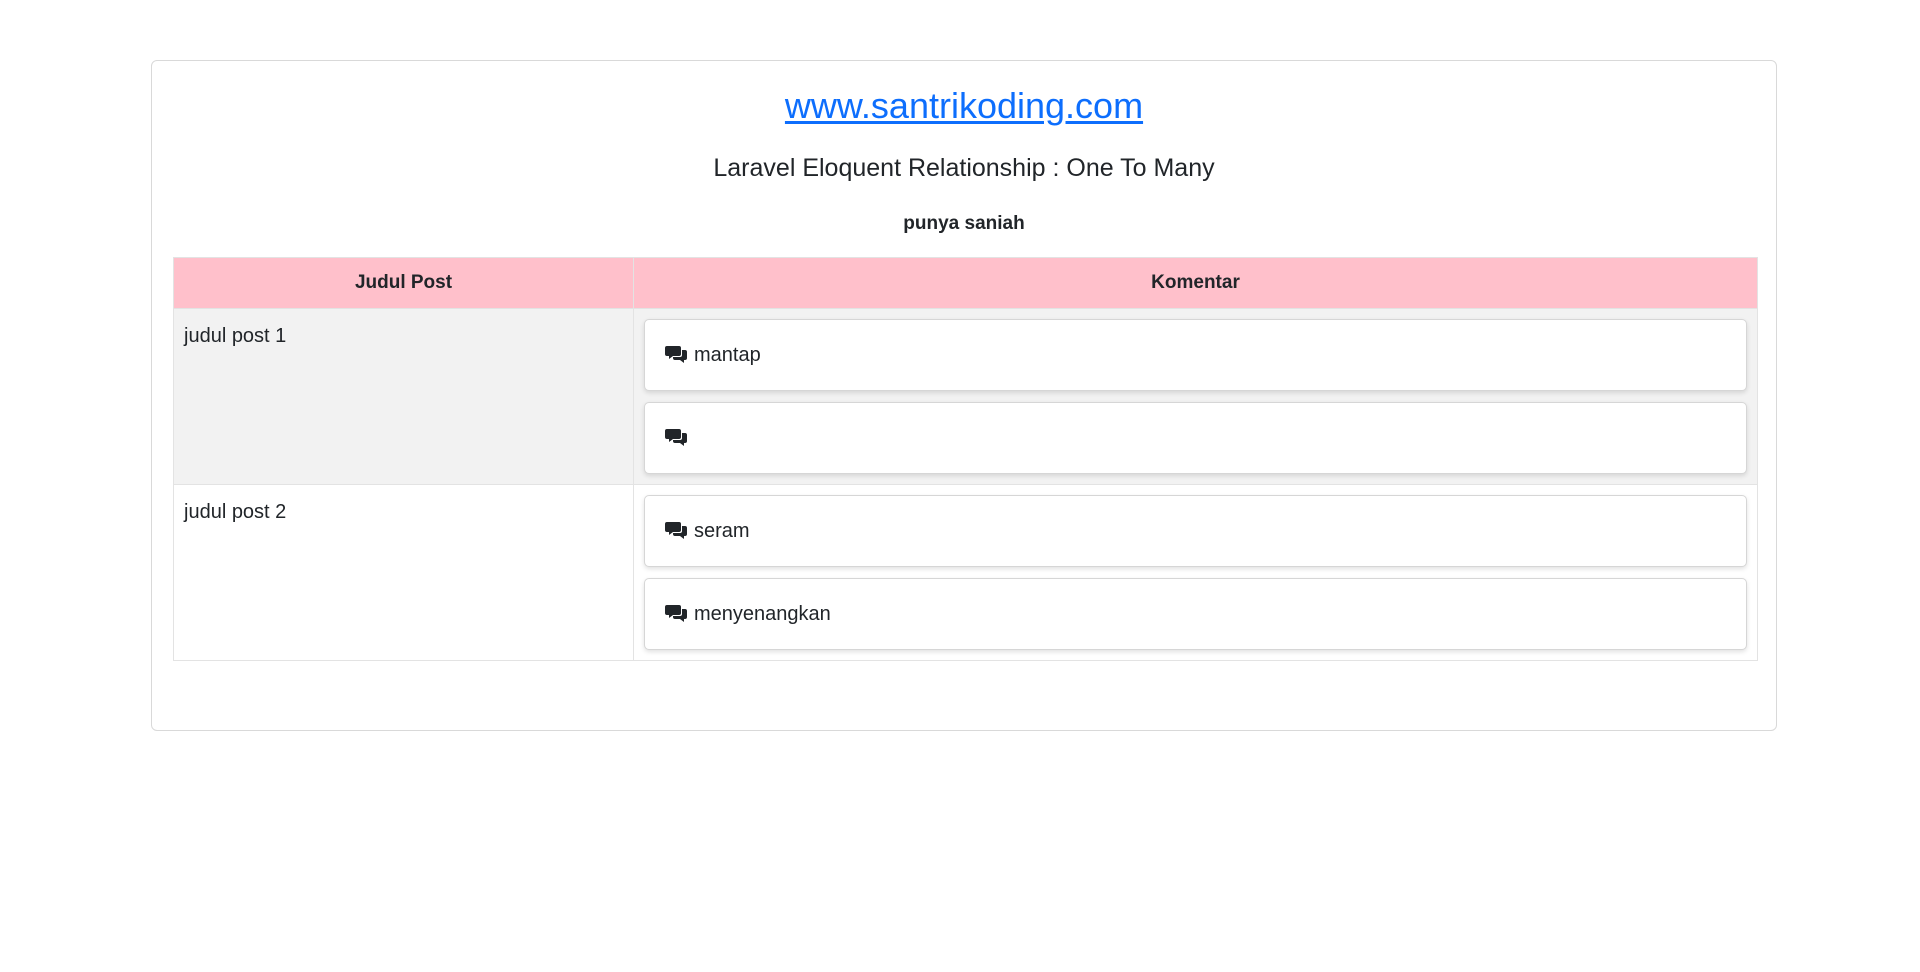 The height and width of the screenshot is (972, 1920). What do you see at coordinates (403, 283) in the screenshot?
I see `column-header-judul-post: Judul Post` at bounding box center [403, 283].